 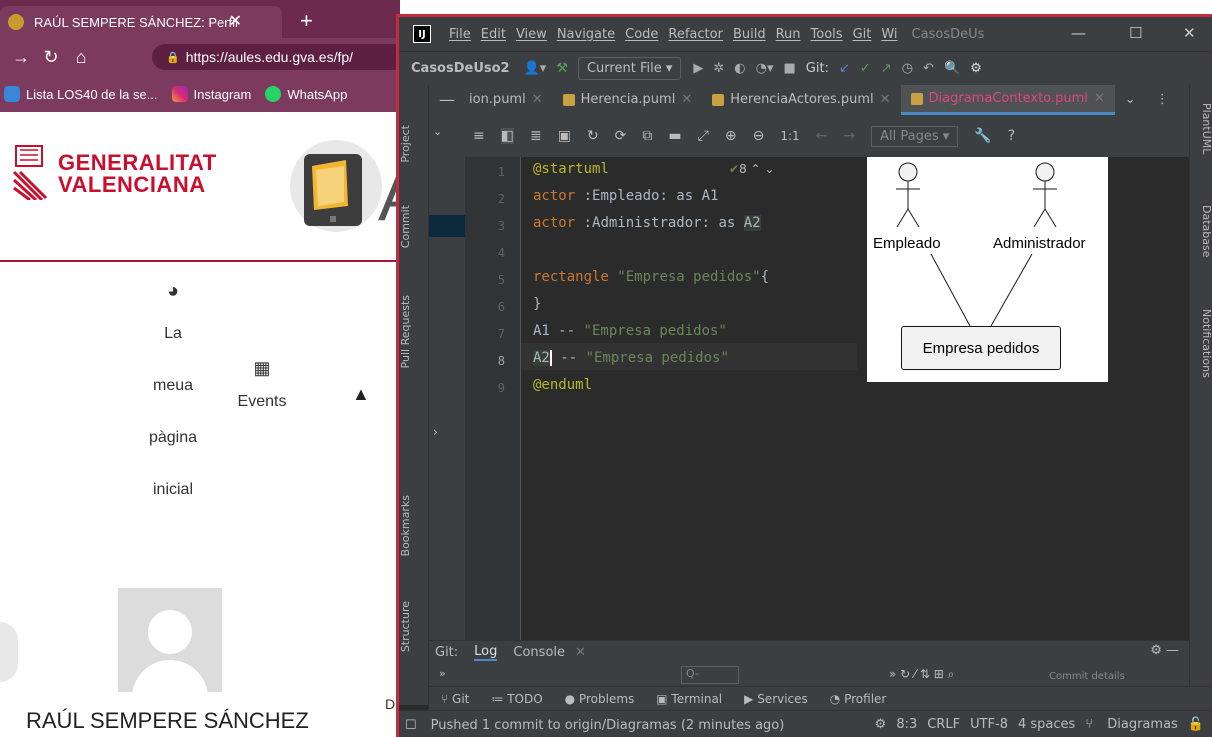 What do you see at coordinates (562, 68) in the screenshot?
I see `build-hammer-icon: ⚒` at bounding box center [562, 68].